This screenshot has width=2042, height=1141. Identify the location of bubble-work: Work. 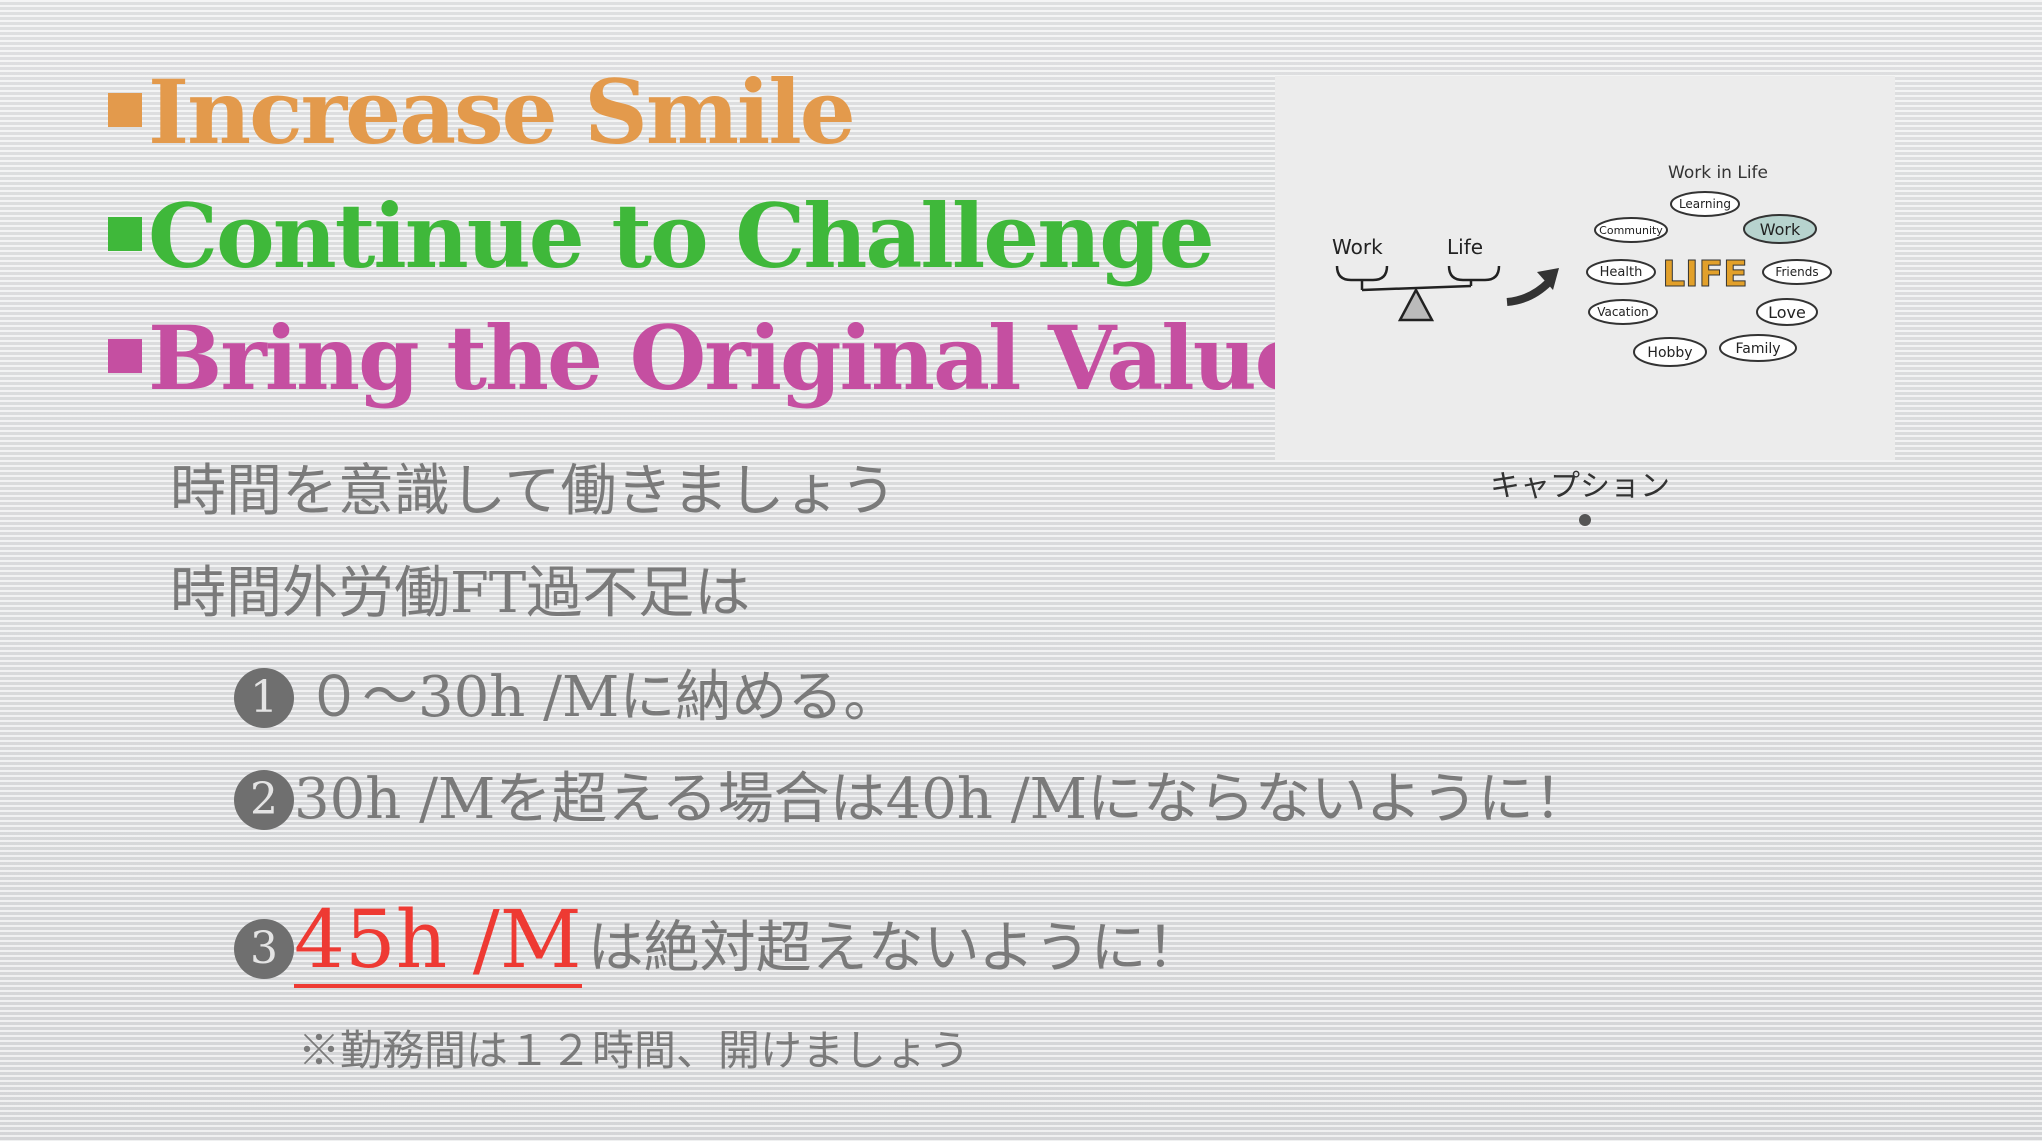
(1780, 229).